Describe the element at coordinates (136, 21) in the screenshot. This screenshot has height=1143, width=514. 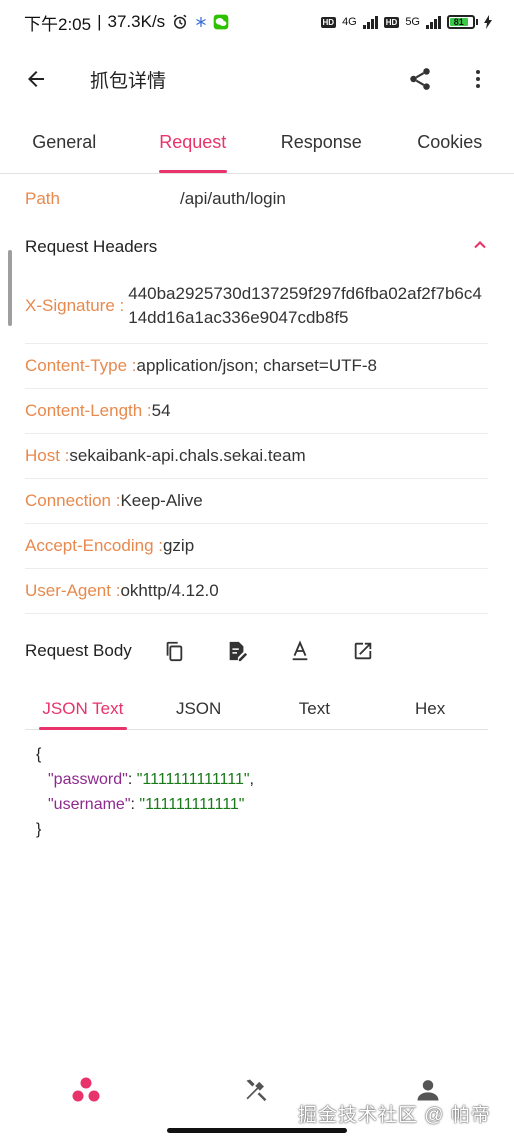
I see `status-speed: 37.3K/s` at that location.